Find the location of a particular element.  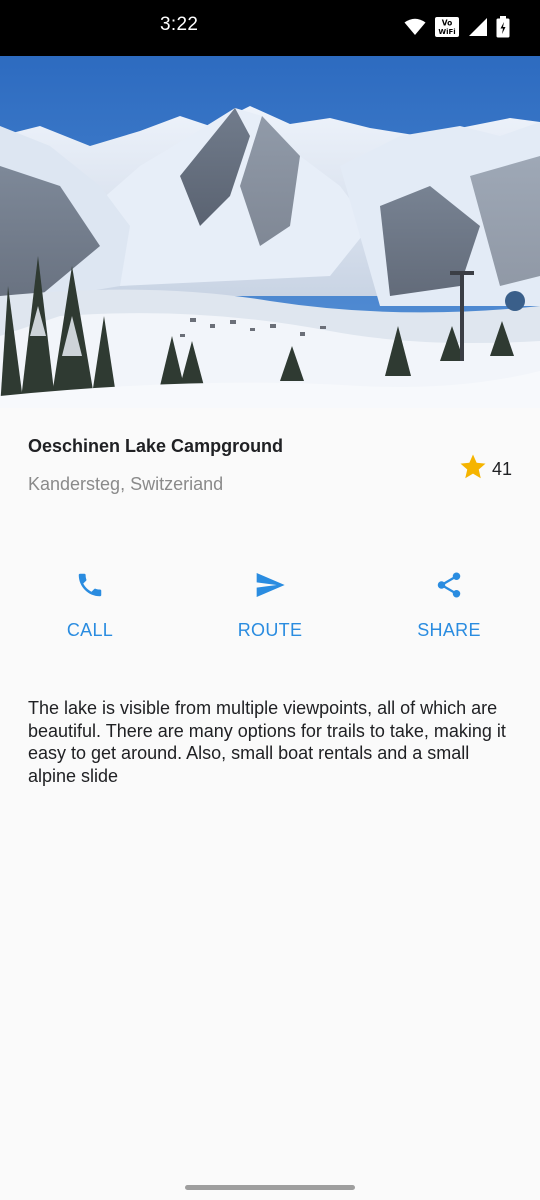

svg-text: Vo is located at coordinates (447, 23).